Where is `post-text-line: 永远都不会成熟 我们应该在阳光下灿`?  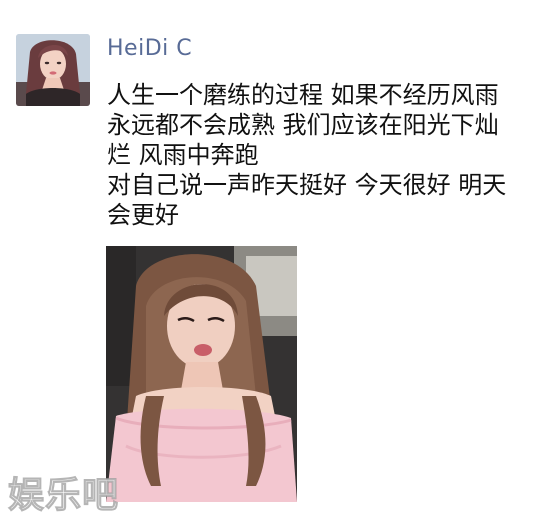
post-text-line: 永远都不会成熟 我们应该在阳光下灿 is located at coordinates (303, 125).